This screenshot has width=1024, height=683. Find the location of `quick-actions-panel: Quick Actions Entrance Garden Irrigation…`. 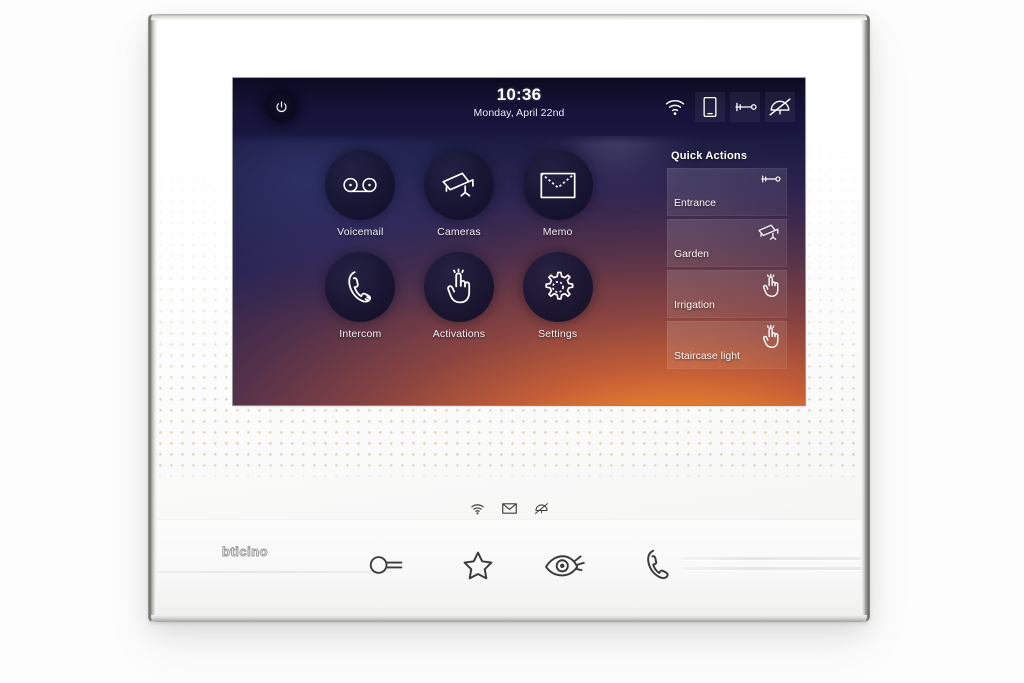

quick-actions-panel: Quick Actions Entrance Garden Irrigation… is located at coordinates (727, 261).